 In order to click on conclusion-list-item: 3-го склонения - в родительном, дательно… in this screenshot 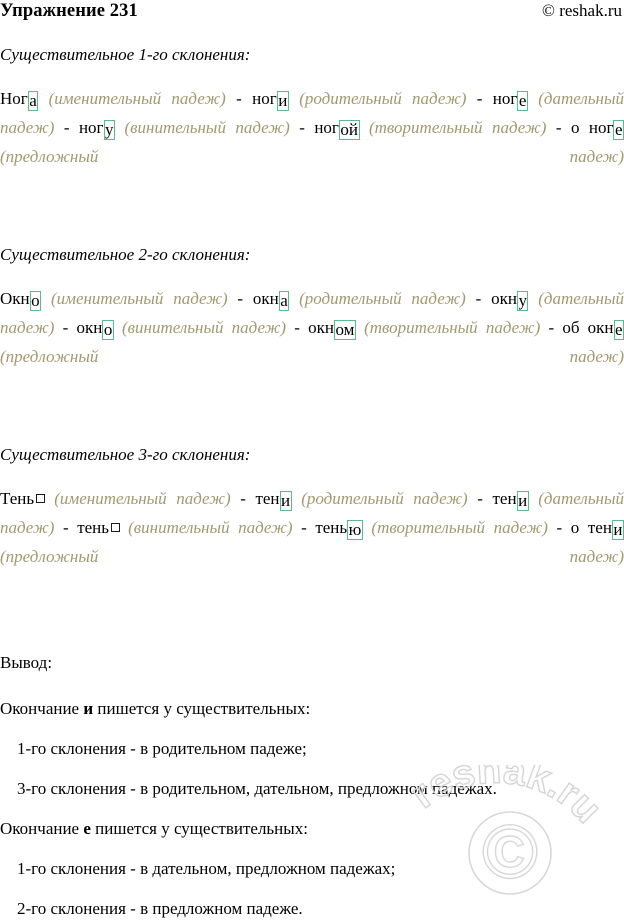, I will do `click(312, 789)`.